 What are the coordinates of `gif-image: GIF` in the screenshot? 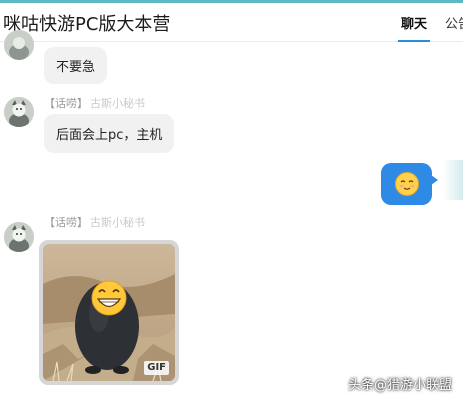 It's located at (109, 312).